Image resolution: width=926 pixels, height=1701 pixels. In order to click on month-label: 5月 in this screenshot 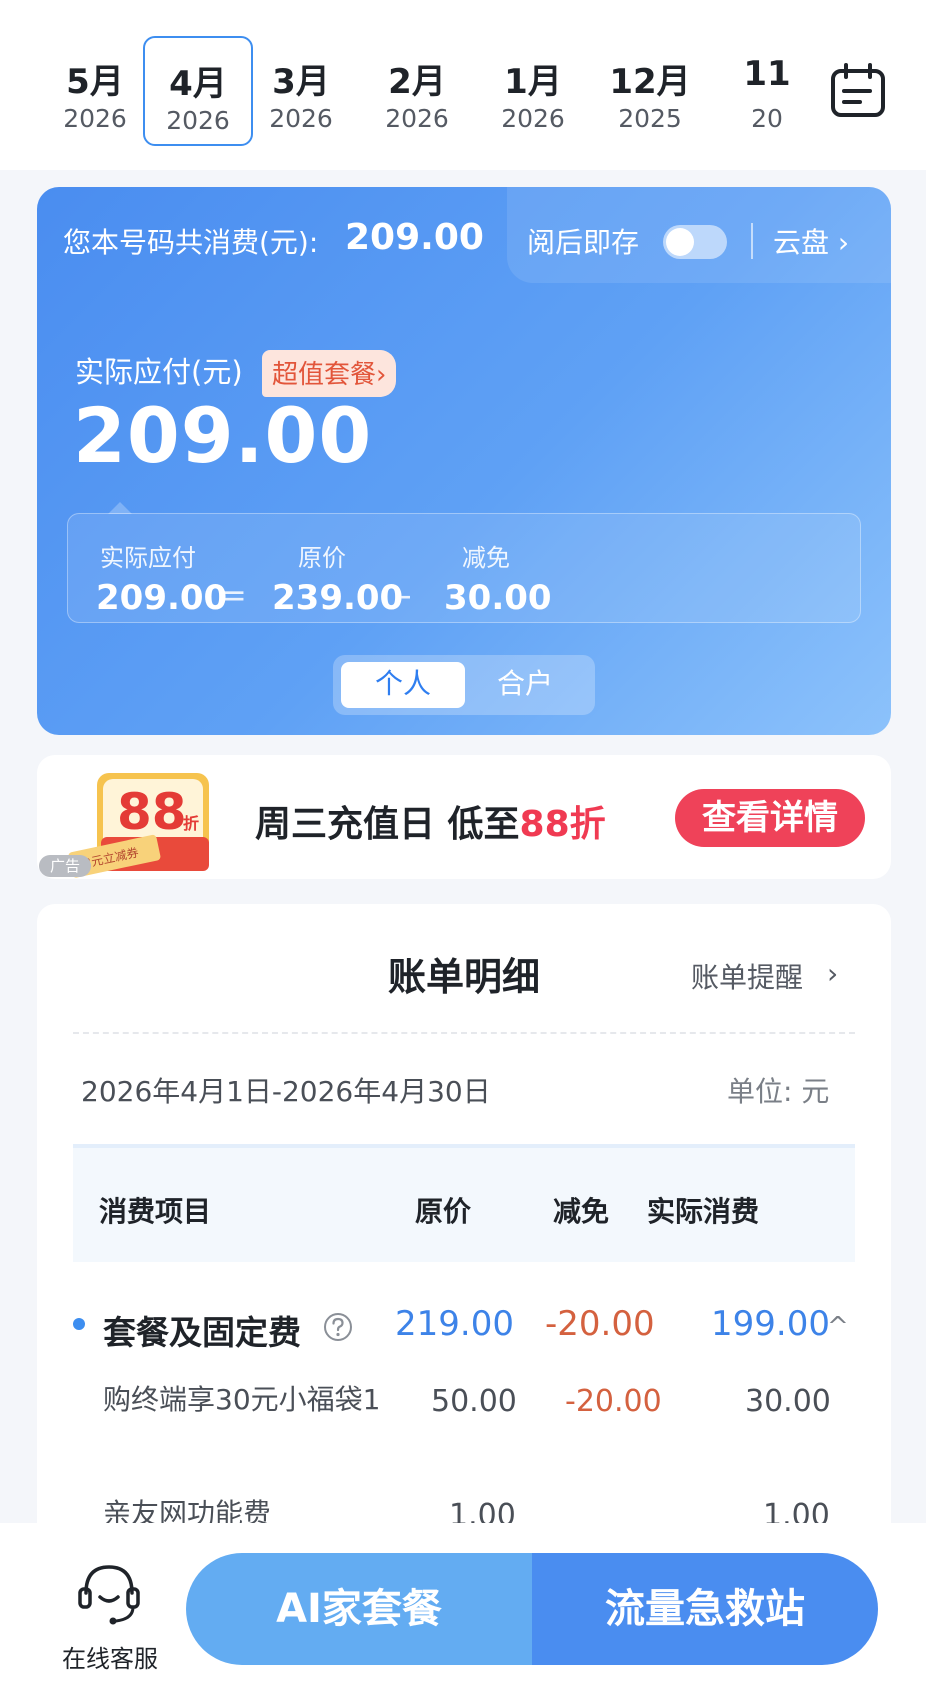, I will do `click(95, 82)`.